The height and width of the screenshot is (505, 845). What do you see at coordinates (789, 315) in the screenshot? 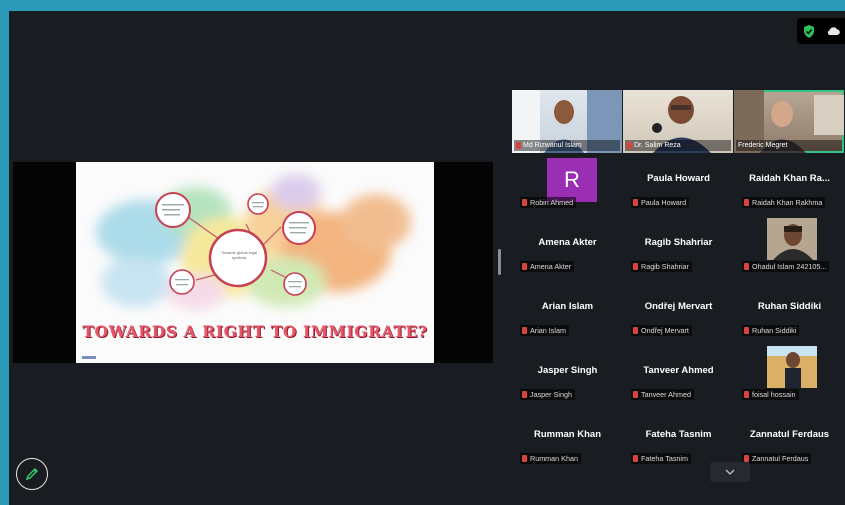
I see `participant-tile: Ruhan Siddiki Ruhan Siddiki` at bounding box center [789, 315].